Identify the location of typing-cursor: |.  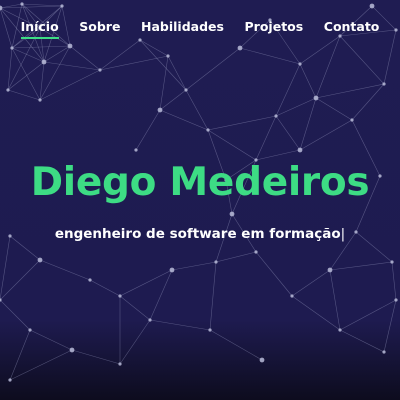
(343, 234).